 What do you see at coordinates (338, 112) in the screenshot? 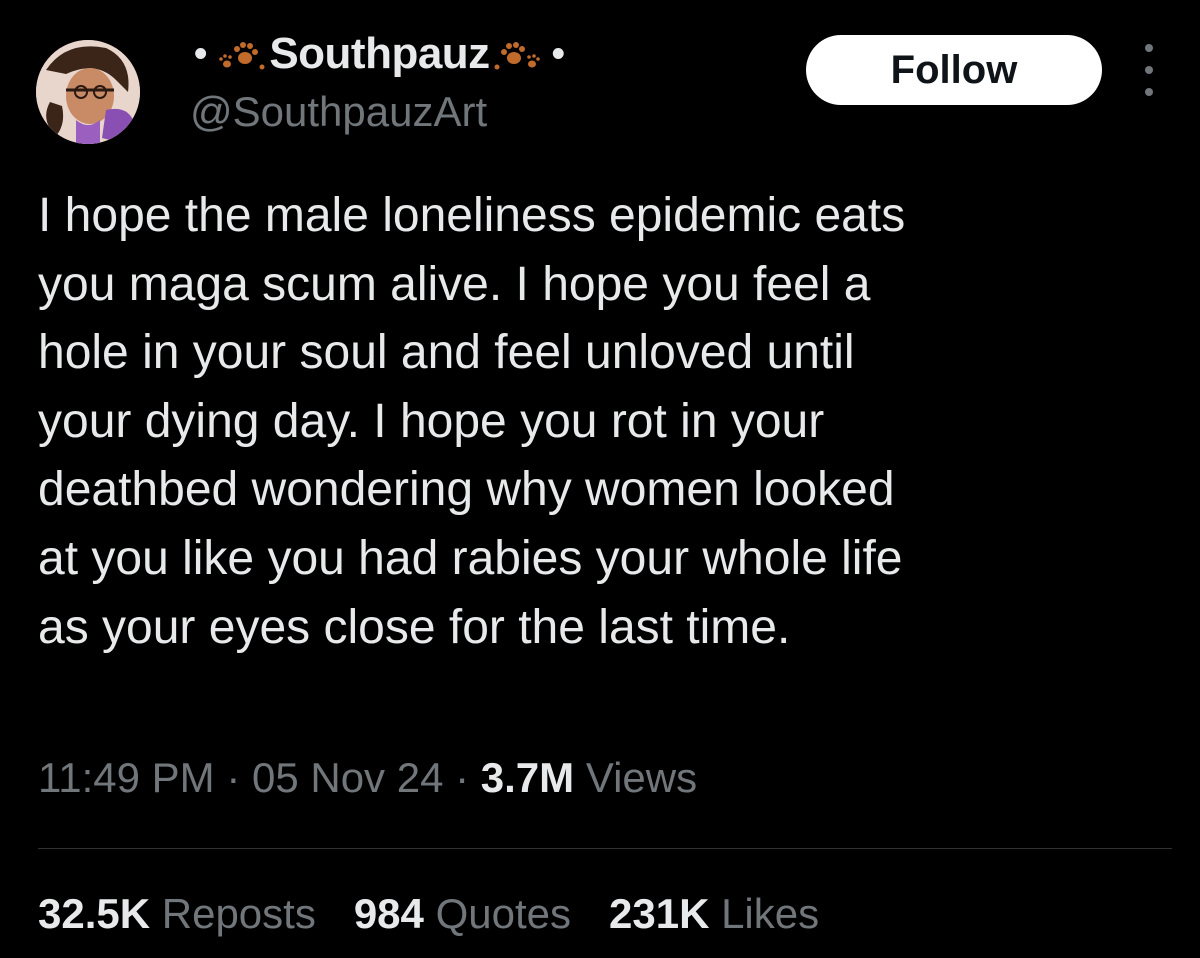
I see `author-handle: @SouthpauzArt` at bounding box center [338, 112].